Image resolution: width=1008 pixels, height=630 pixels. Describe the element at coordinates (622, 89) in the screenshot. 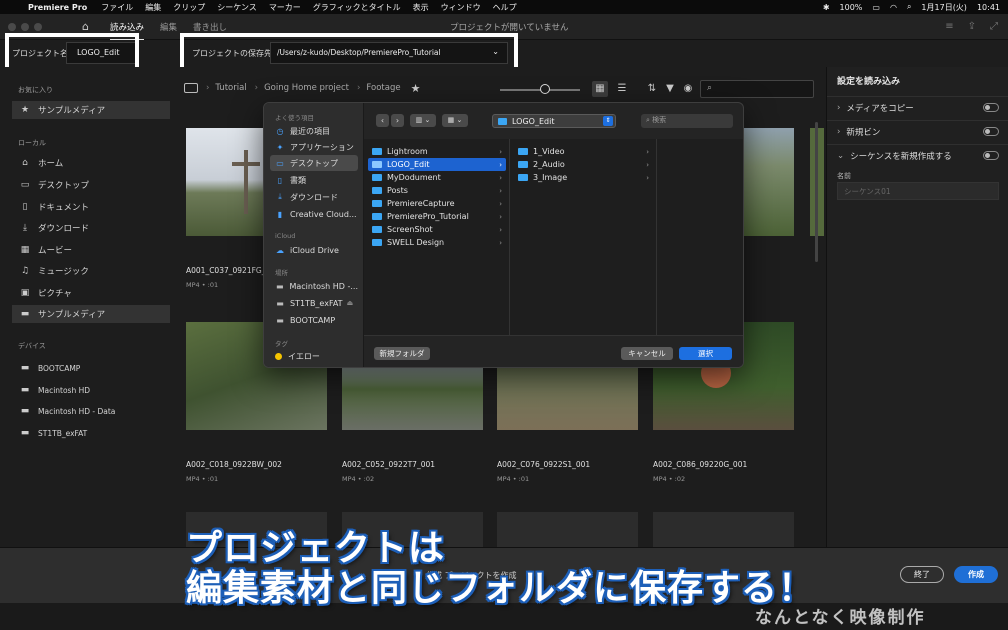

I see `list-view-icon: ☰` at that location.